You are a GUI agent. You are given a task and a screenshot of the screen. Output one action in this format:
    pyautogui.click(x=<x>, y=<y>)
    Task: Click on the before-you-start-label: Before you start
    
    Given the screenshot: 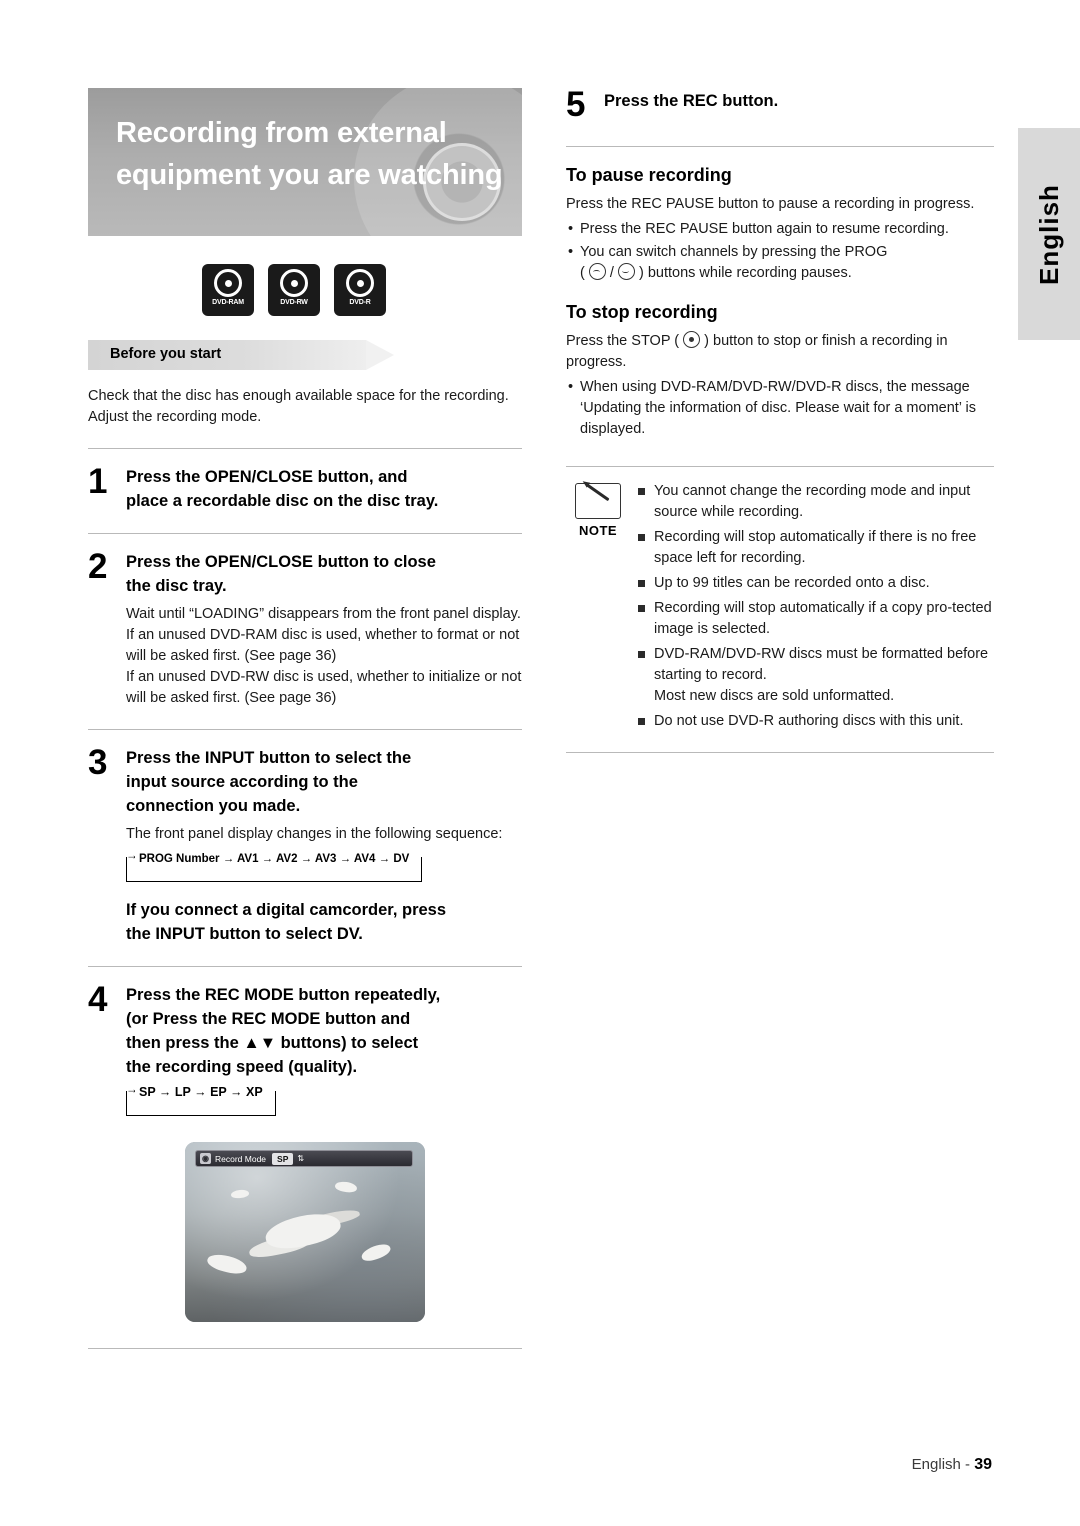 What is the action you would take?
    pyautogui.click(x=166, y=354)
    